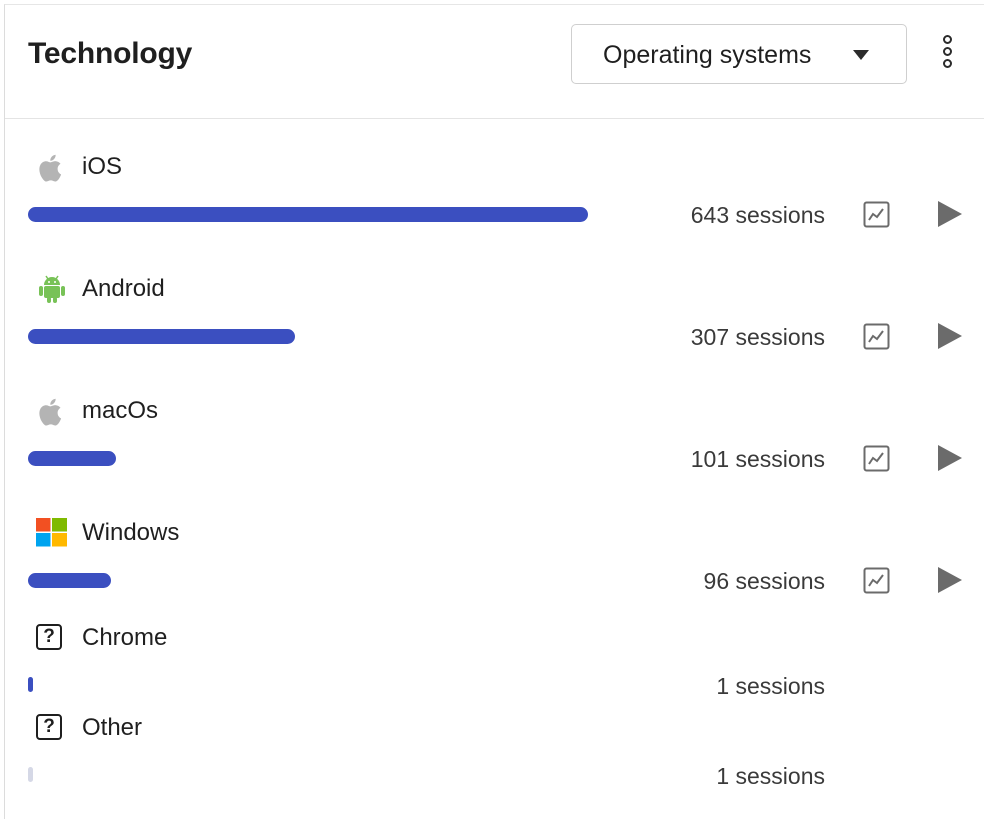 The image size is (984, 819). Describe the element at coordinates (947, 55) in the screenshot. I see `more-options-icon` at that location.